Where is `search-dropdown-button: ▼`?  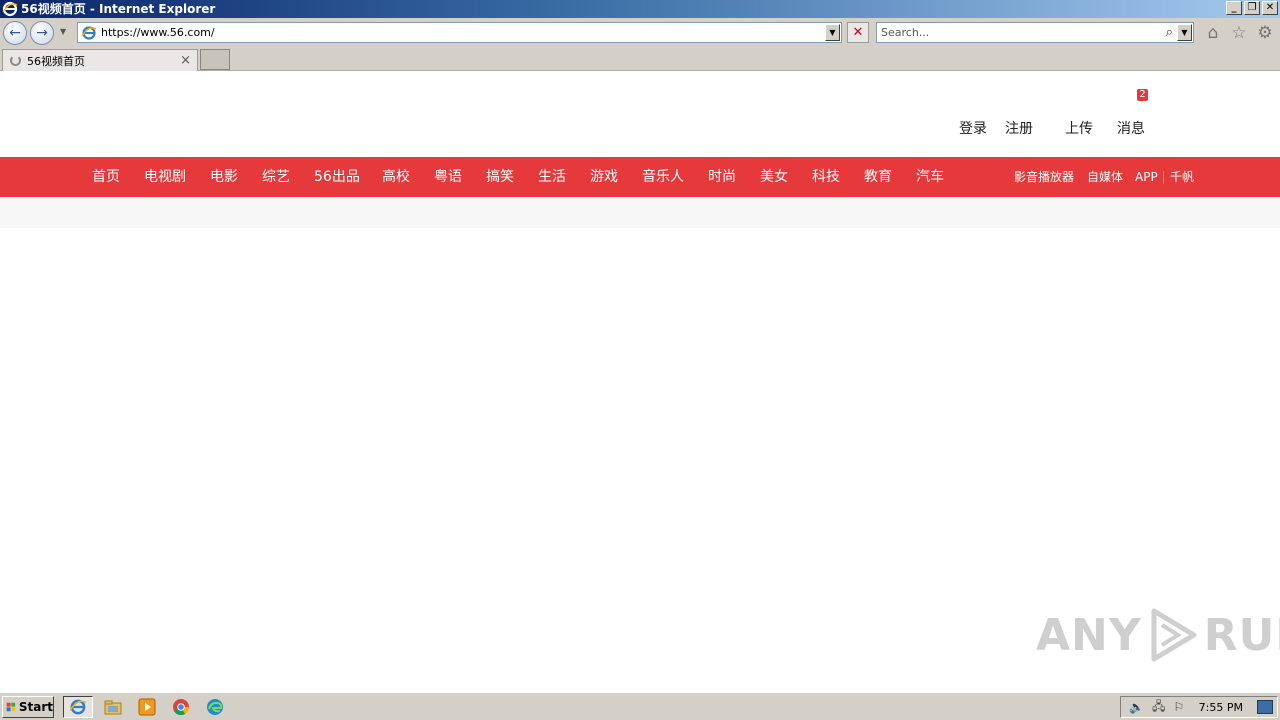
search-dropdown-button: ▼ is located at coordinates (1184, 32).